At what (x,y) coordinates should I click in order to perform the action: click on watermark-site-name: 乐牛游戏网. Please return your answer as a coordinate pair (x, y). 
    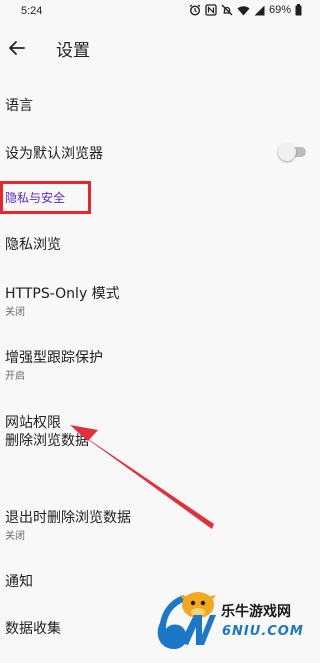
    Looking at the image, I should click on (256, 612).